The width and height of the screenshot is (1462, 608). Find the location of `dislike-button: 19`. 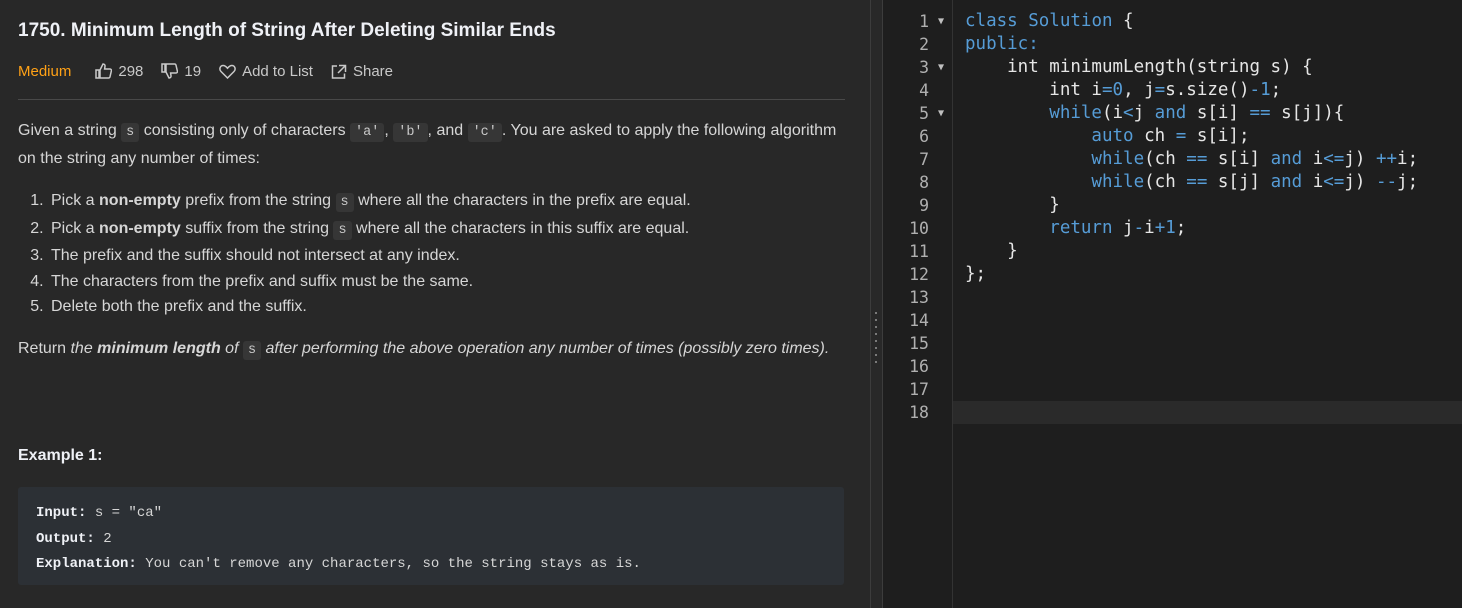

dislike-button: 19 is located at coordinates (181, 71).